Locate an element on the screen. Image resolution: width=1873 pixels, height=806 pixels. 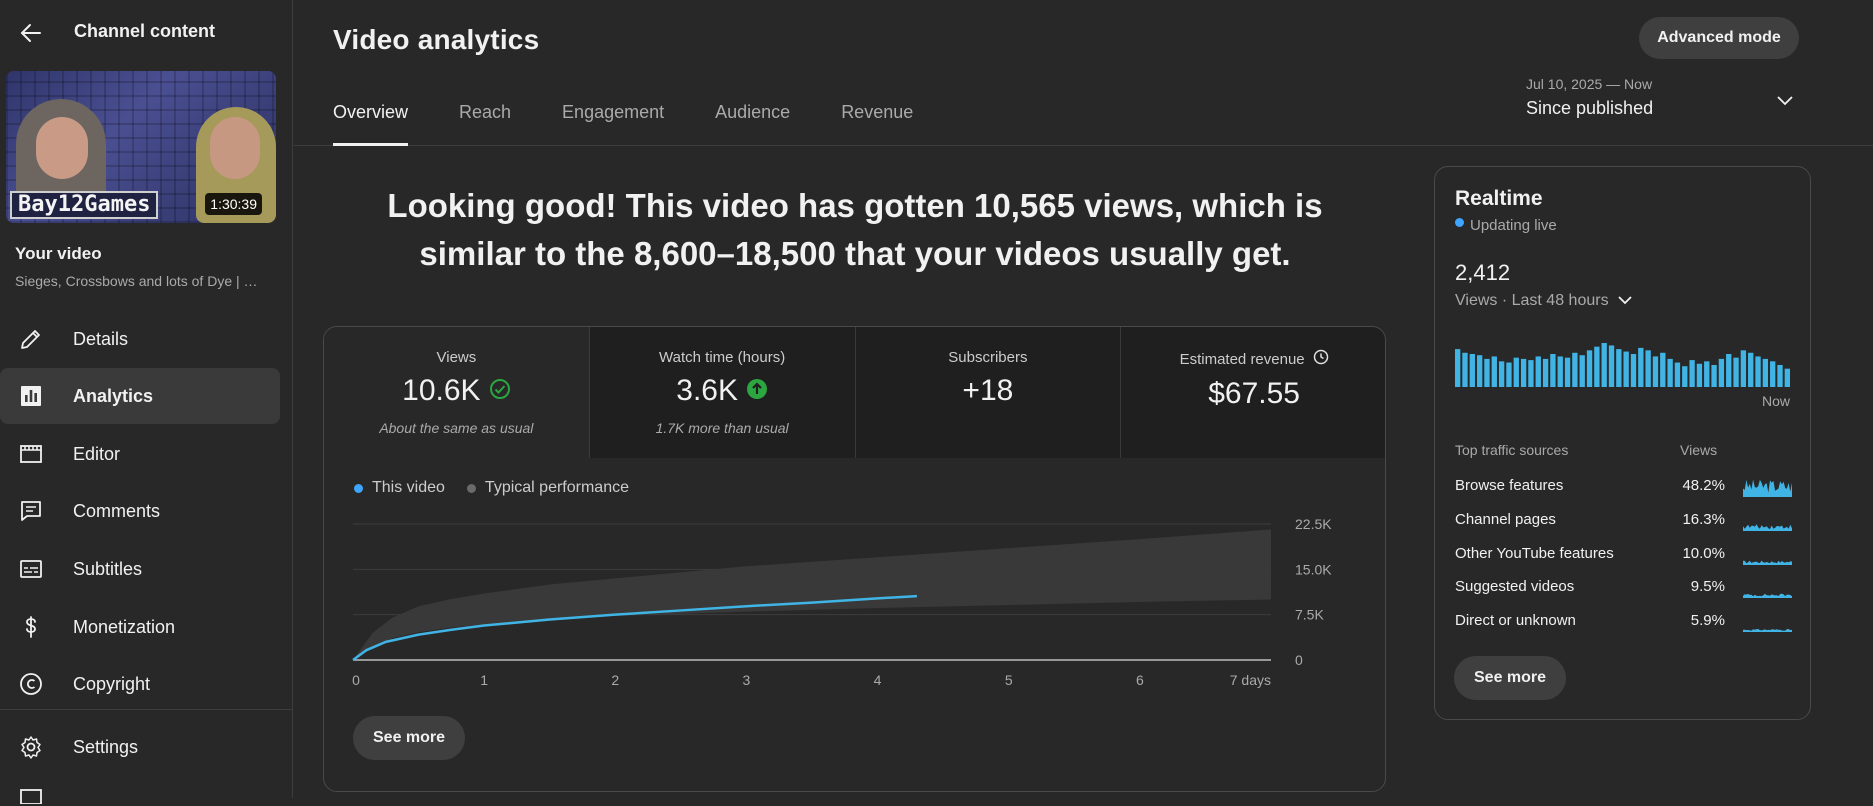
traffic-source-pct: 9.5% is located at coordinates (1707, 586).